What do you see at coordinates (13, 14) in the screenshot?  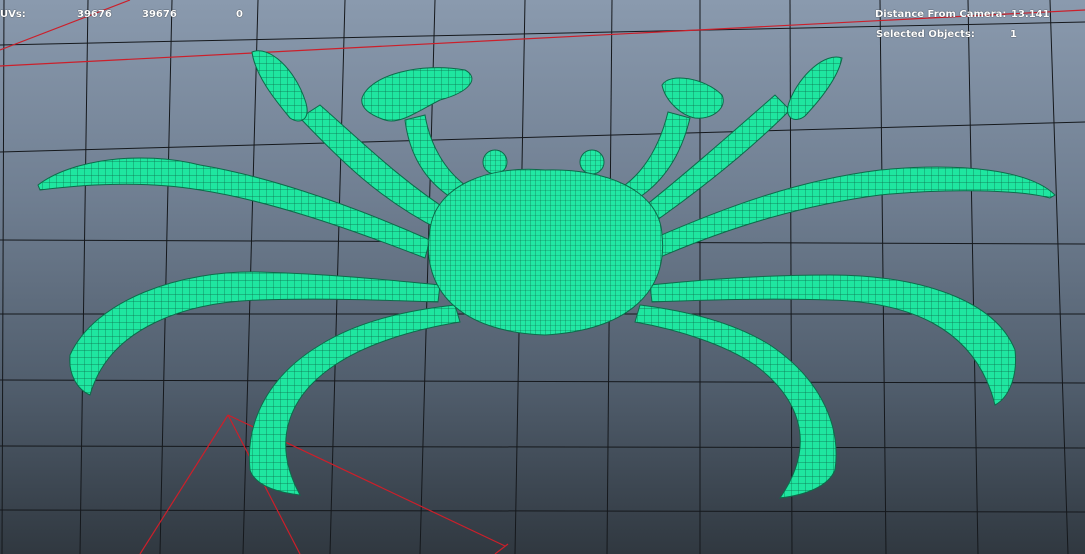 I see `hud-uvs-label: UVs:` at bounding box center [13, 14].